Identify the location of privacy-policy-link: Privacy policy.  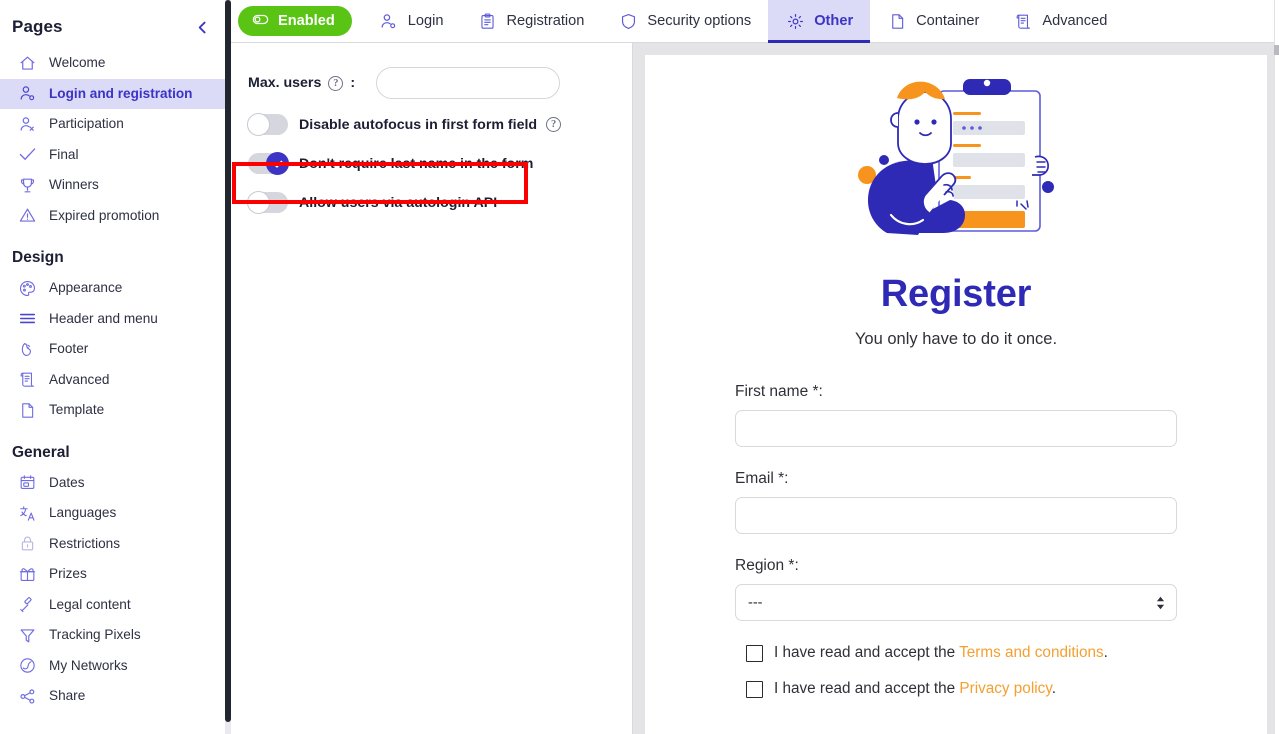
(1005, 688).